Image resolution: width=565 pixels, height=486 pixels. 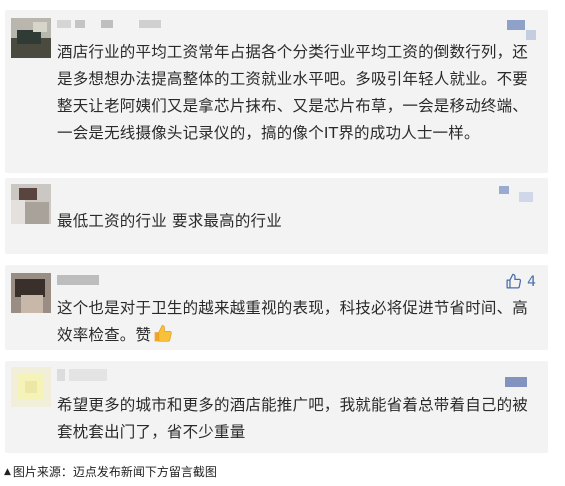 What do you see at coordinates (163, 333) in the screenshot?
I see `thumbs-up-emoji-icon` at bounding box center [163, 333].